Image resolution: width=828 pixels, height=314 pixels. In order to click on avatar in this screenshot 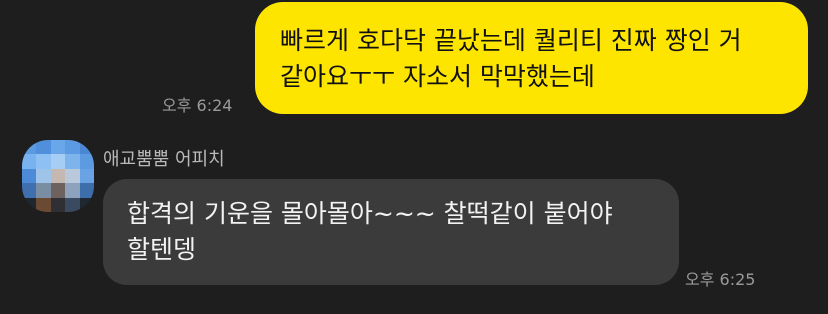, I will do `click(58, 176)`.